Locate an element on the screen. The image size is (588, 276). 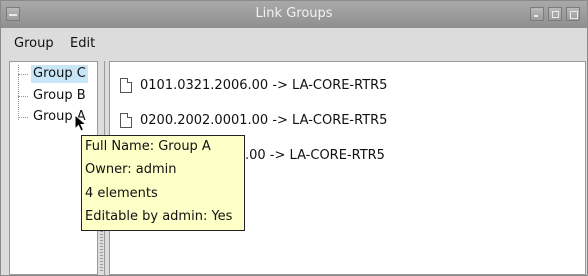
mouse-cursor-icon is located at coordinates (81, 123).